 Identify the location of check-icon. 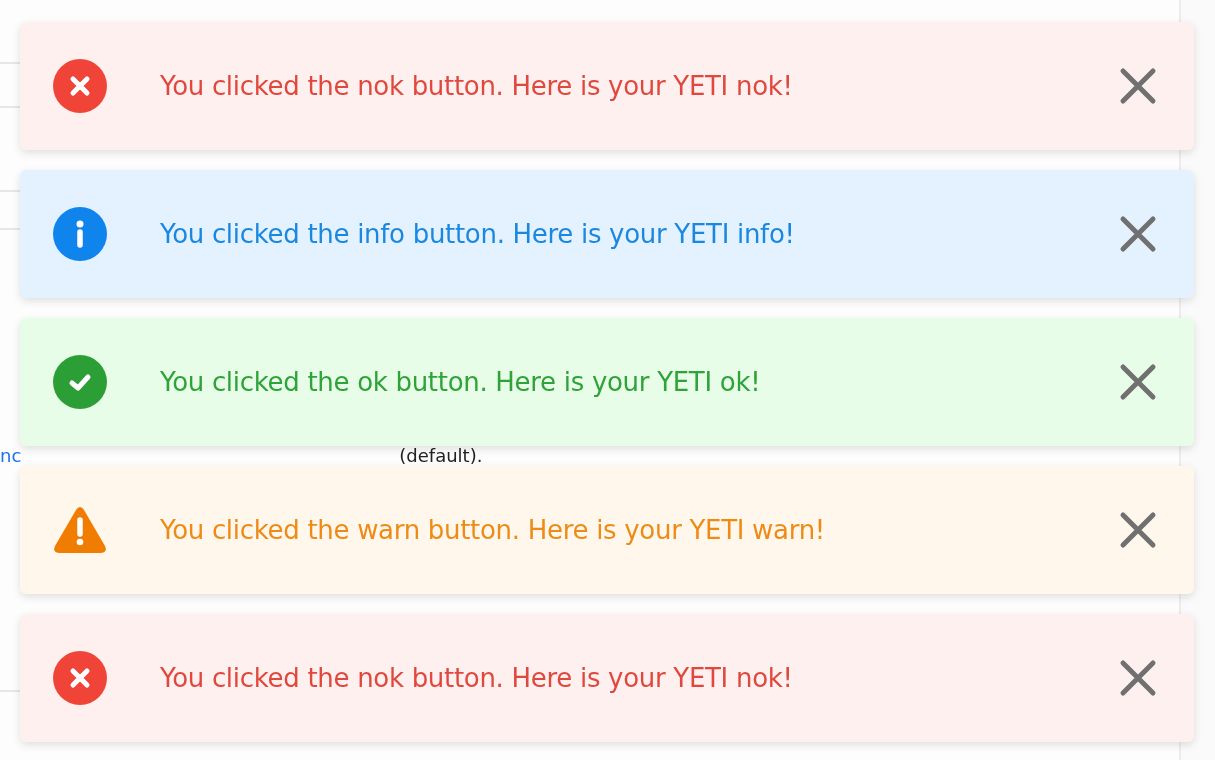
(80, 382).